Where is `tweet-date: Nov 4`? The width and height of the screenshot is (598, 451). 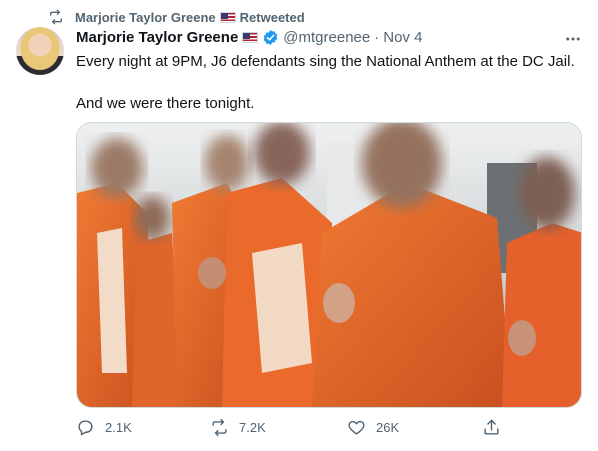 tweet-date: Nov 4 is located at coordinates (402, 37).